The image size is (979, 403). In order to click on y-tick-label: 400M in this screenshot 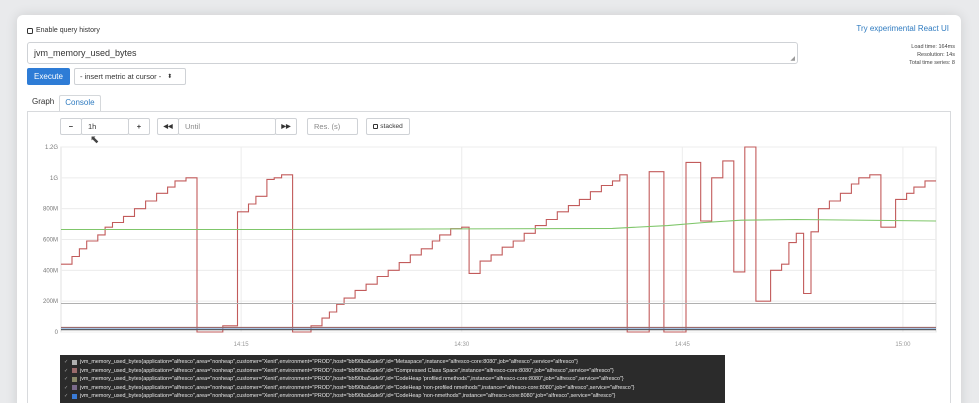, I will do `click(50, 271)`.